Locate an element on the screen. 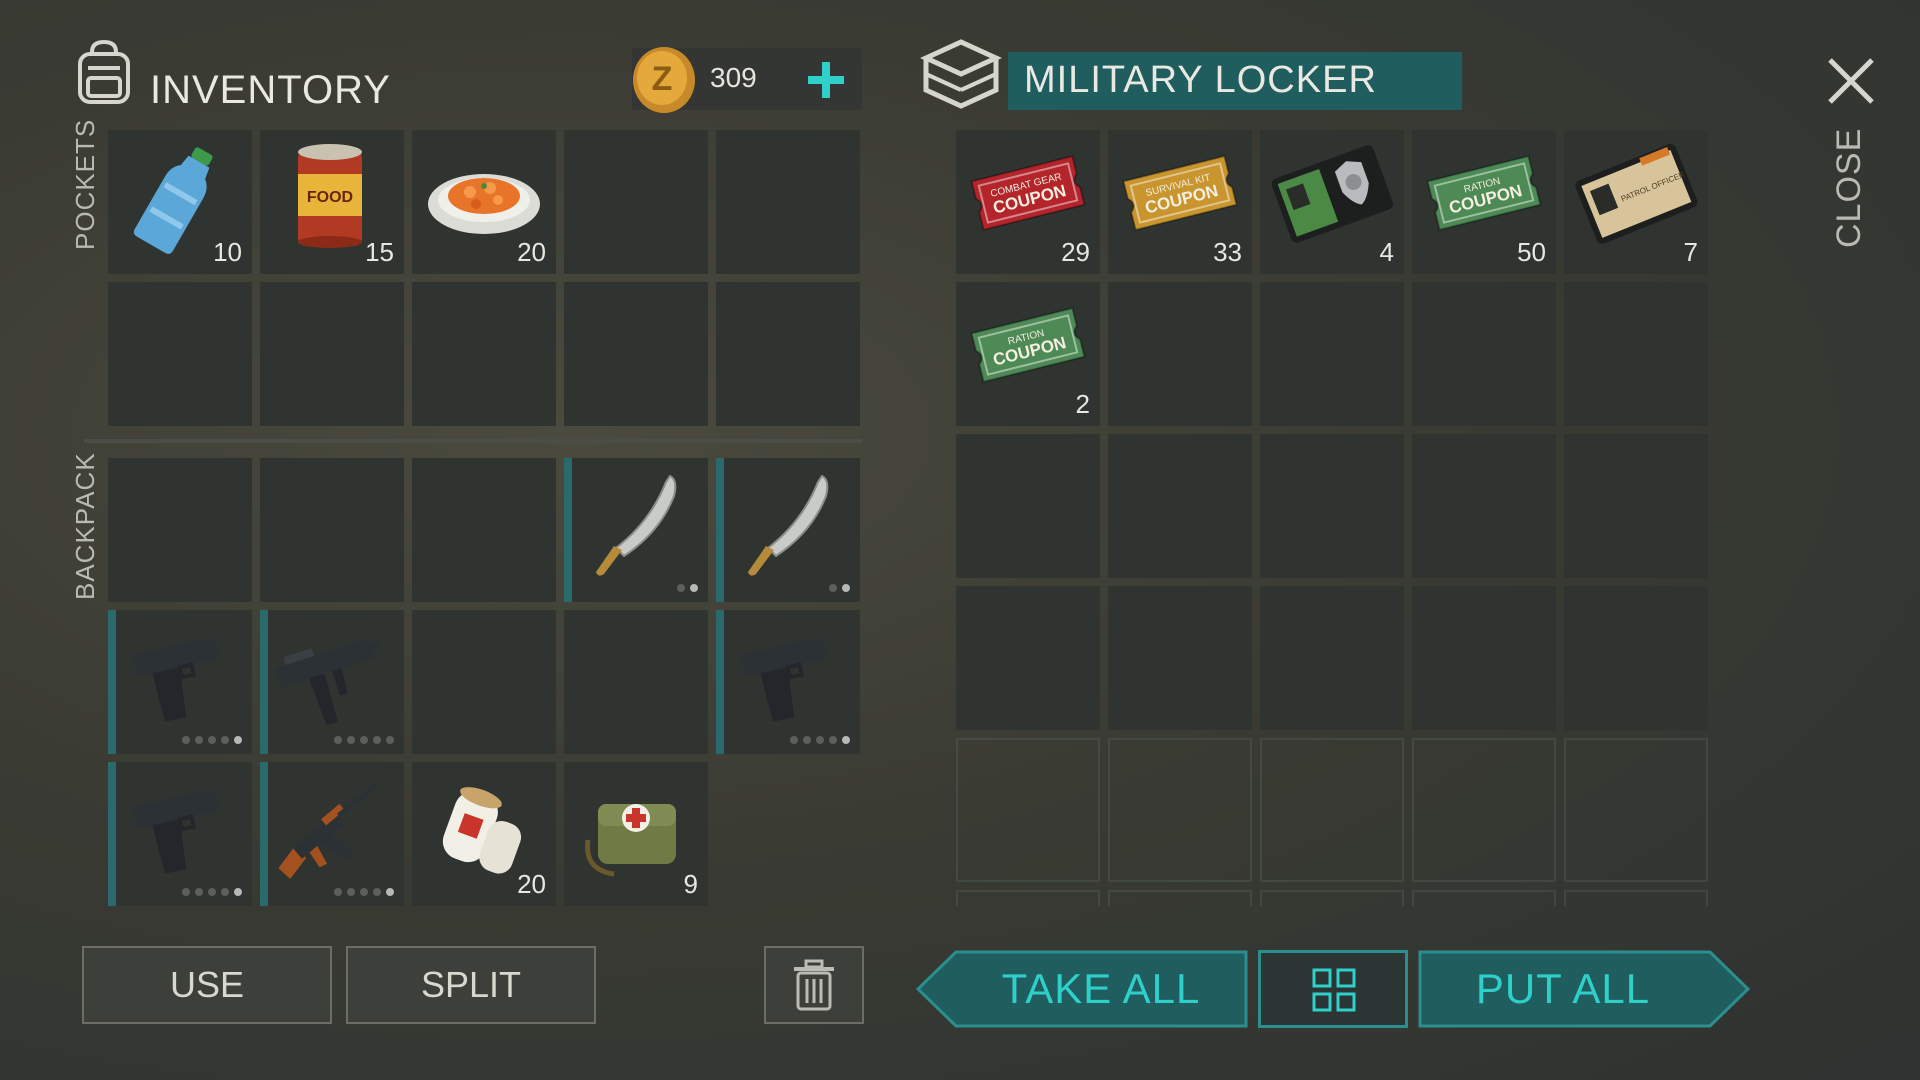 This screenshot has height=1080, width=1920. slot-ration-coupon: RATION COUPON 50 is located at coordinates (1484, 202).